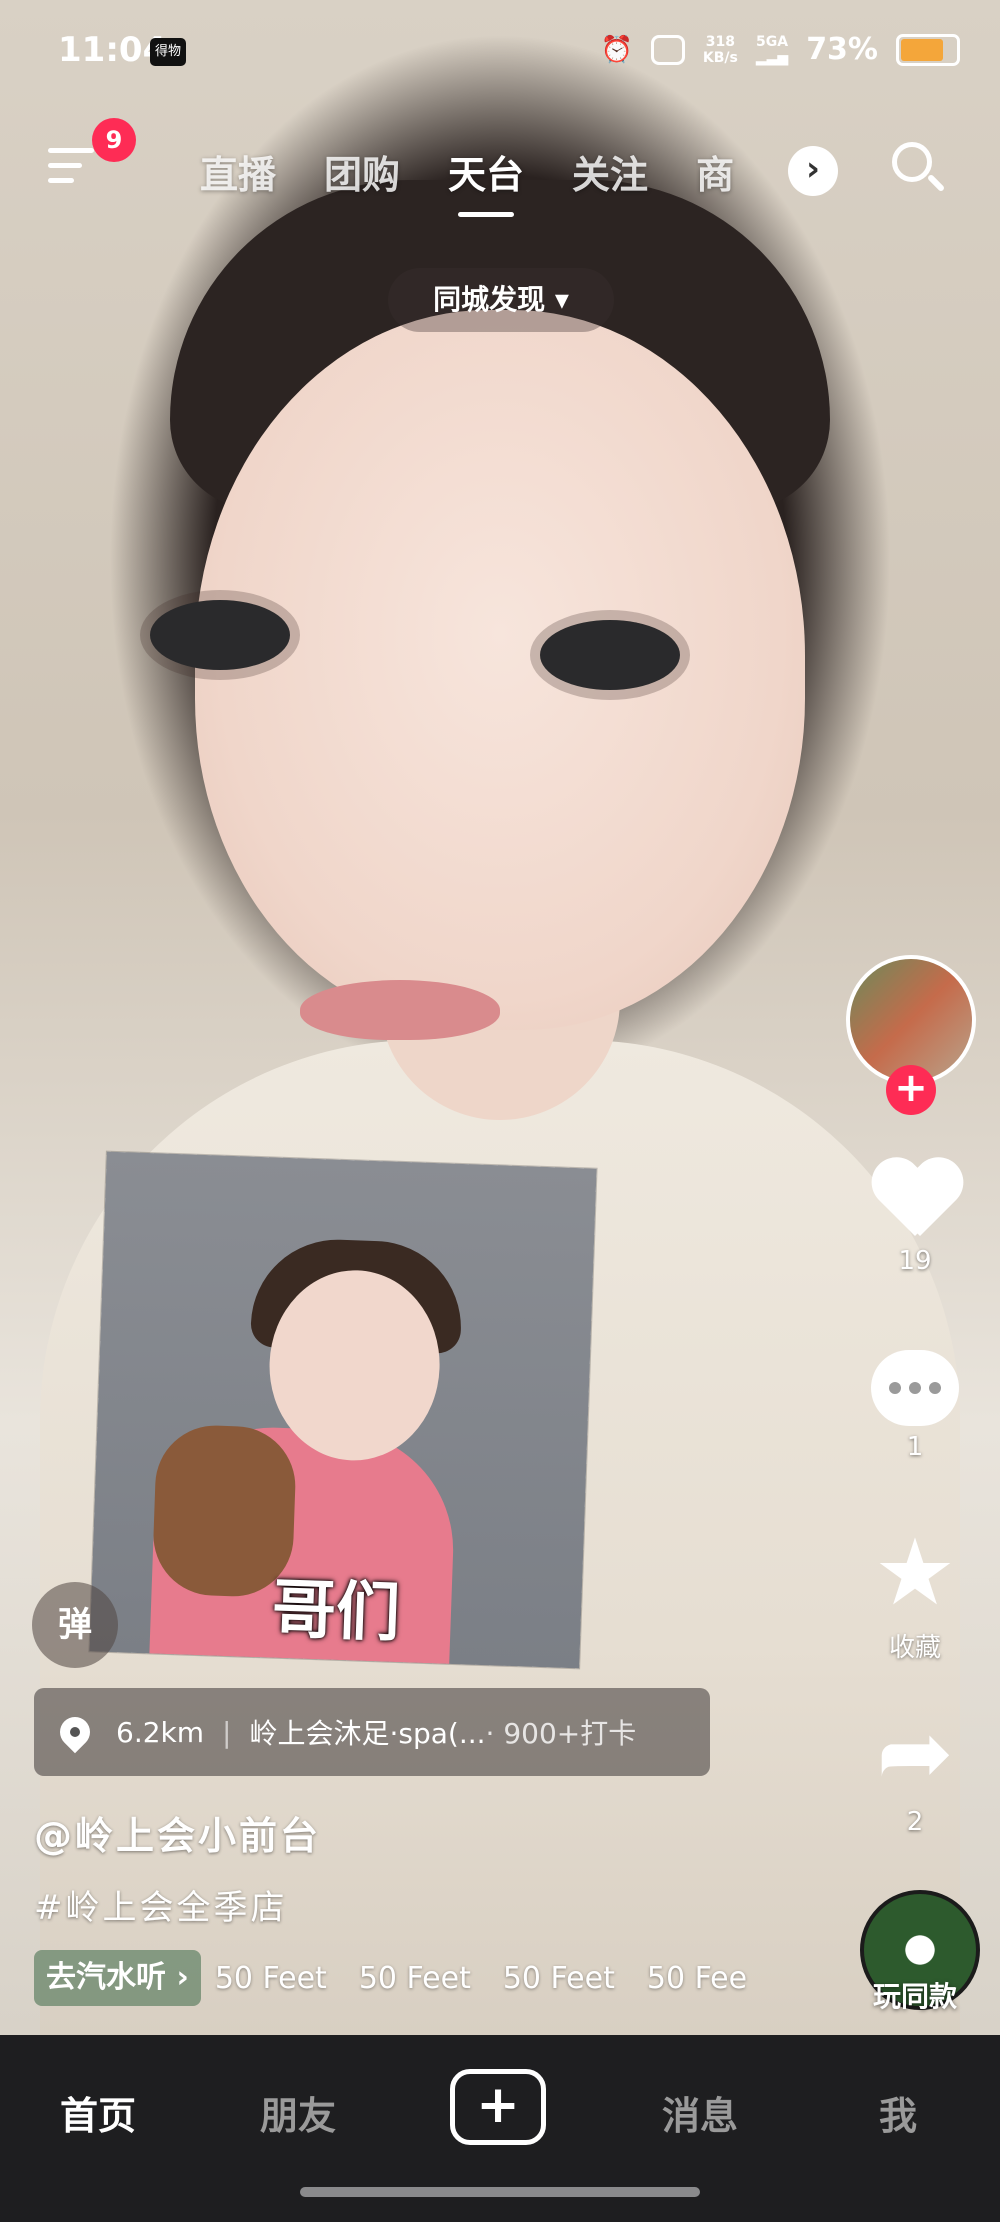 Image resolution: width=1000 pixels, height=2222 pixels. What do you see at coordinates (898, 2112) in the screenshot?
I see `nav-me: 我` at bounding box center [898, 2112].